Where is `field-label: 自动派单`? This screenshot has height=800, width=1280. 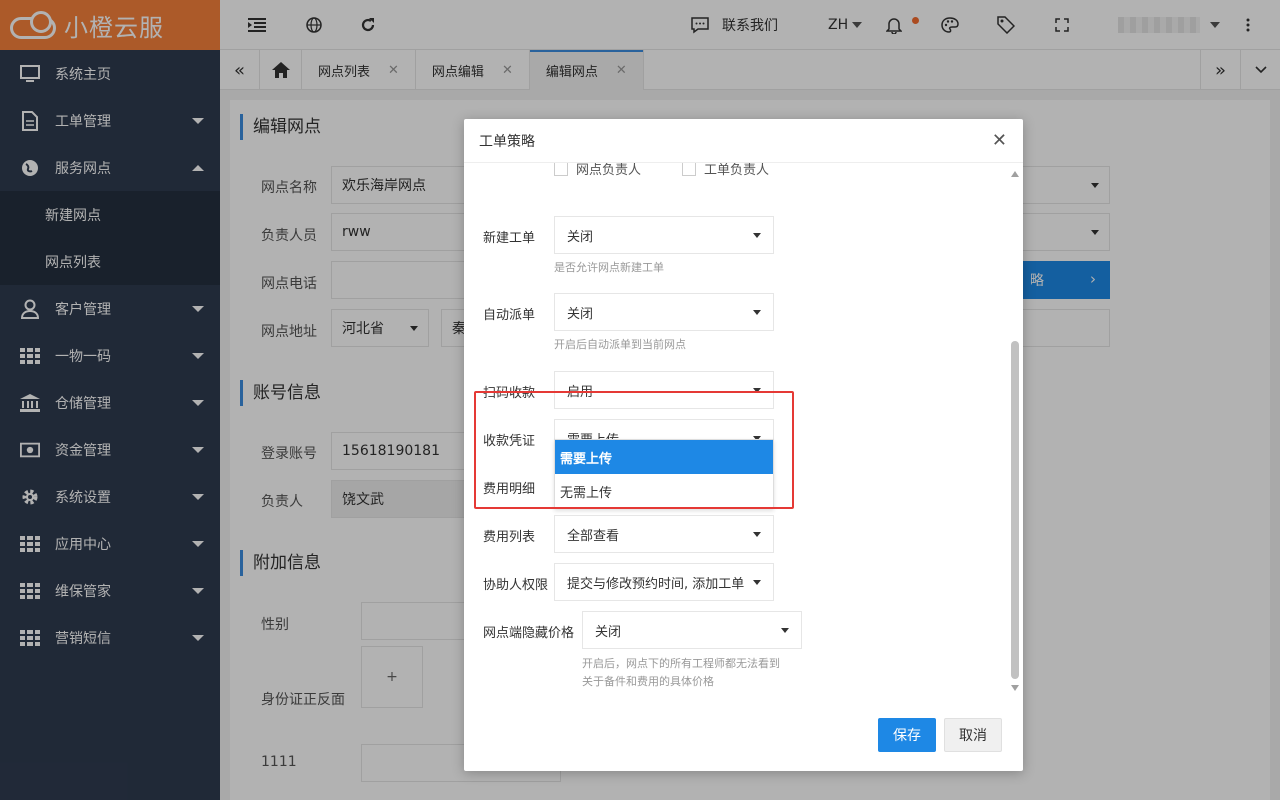 field-label: 自动派单 is located at coordinates (509, 315).